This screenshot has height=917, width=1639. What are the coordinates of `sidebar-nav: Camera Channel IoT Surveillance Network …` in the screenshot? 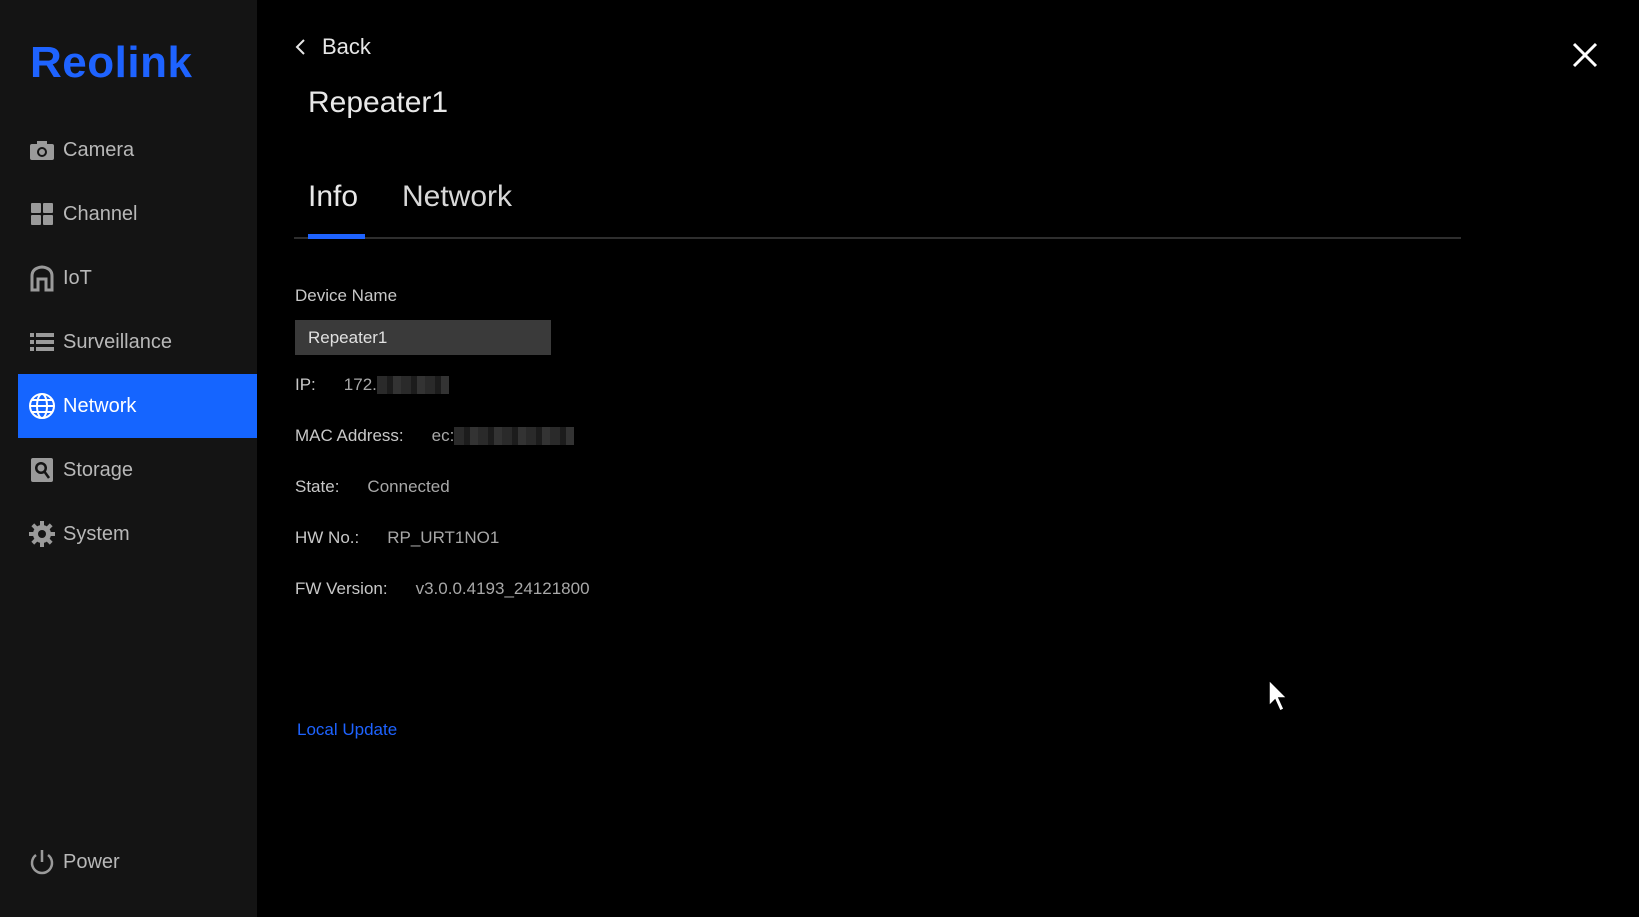 It's located at (137, 342).